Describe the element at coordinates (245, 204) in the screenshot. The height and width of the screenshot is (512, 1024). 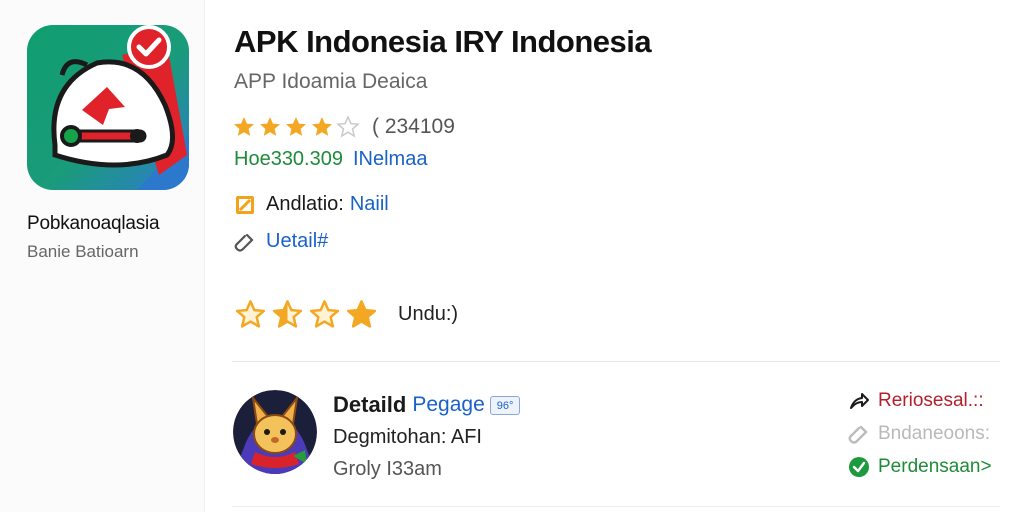
I see `android-icon` at that location.